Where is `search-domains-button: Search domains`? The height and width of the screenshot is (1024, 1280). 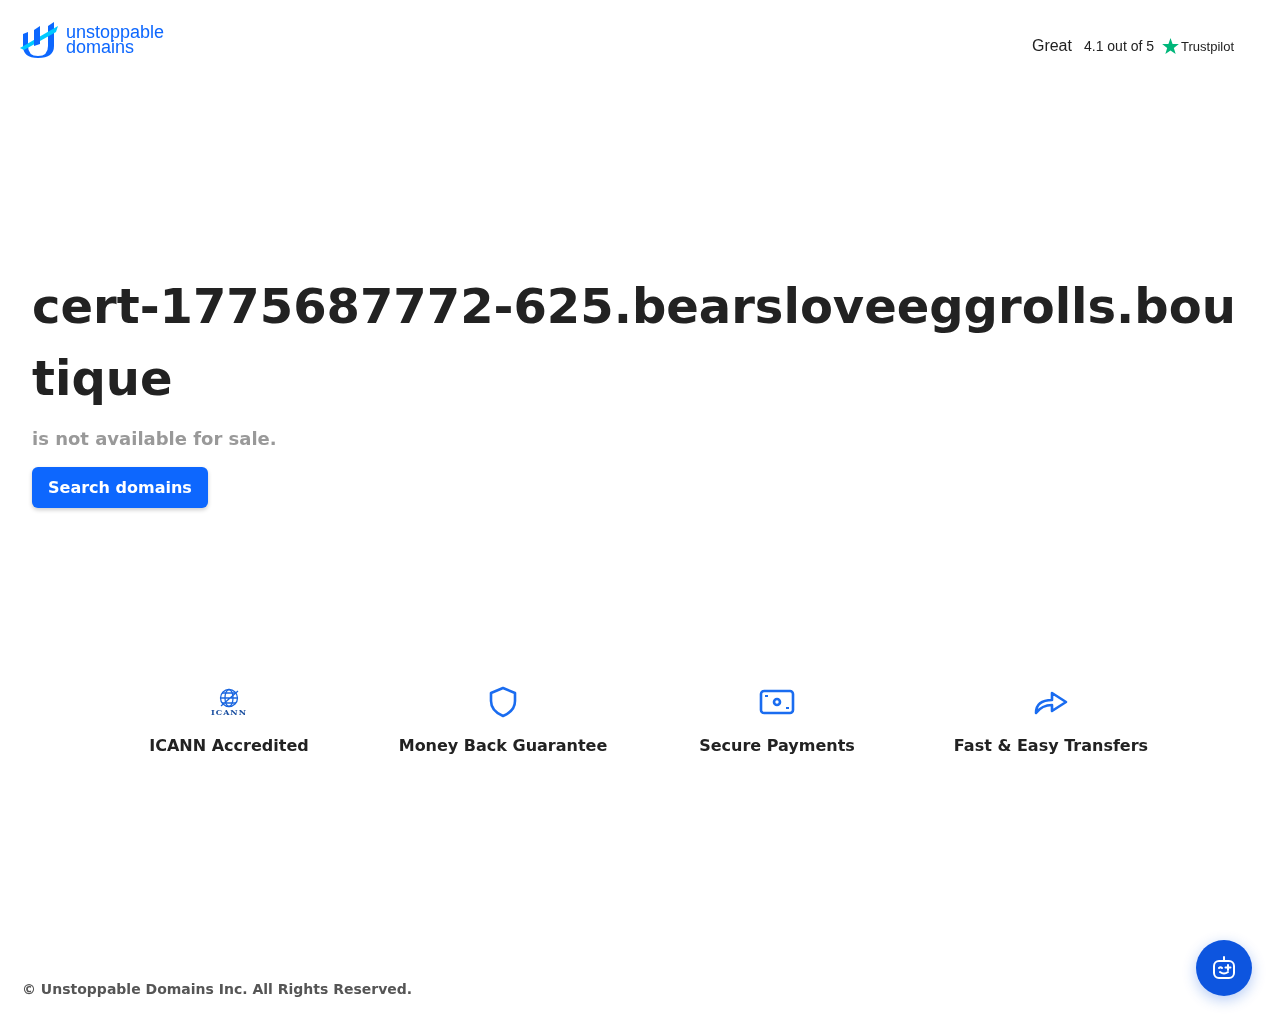
search-domains-button: Search domains is located at coordinates (120, 487).